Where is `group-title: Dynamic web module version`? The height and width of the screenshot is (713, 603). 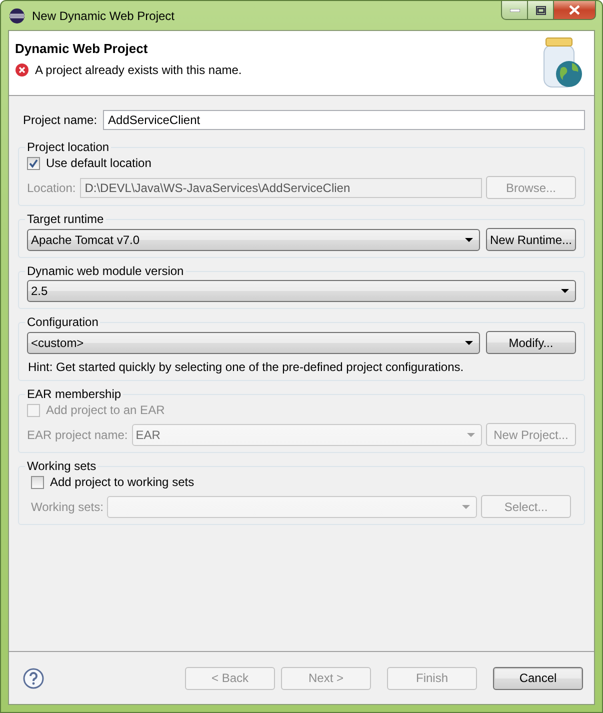 group-title: Dynamic web module version is located at coordinates (105, 271).